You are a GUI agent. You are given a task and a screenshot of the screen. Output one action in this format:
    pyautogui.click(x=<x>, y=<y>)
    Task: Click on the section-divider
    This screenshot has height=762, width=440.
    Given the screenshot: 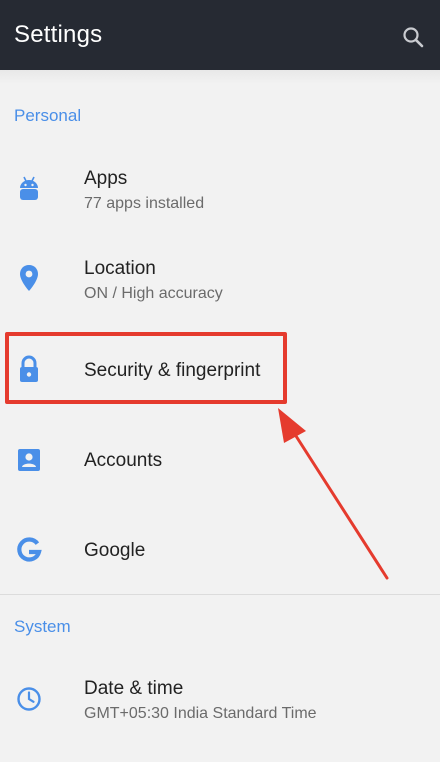 What is the action you would take?
    pyautogui.click(x=220, y=594)
    